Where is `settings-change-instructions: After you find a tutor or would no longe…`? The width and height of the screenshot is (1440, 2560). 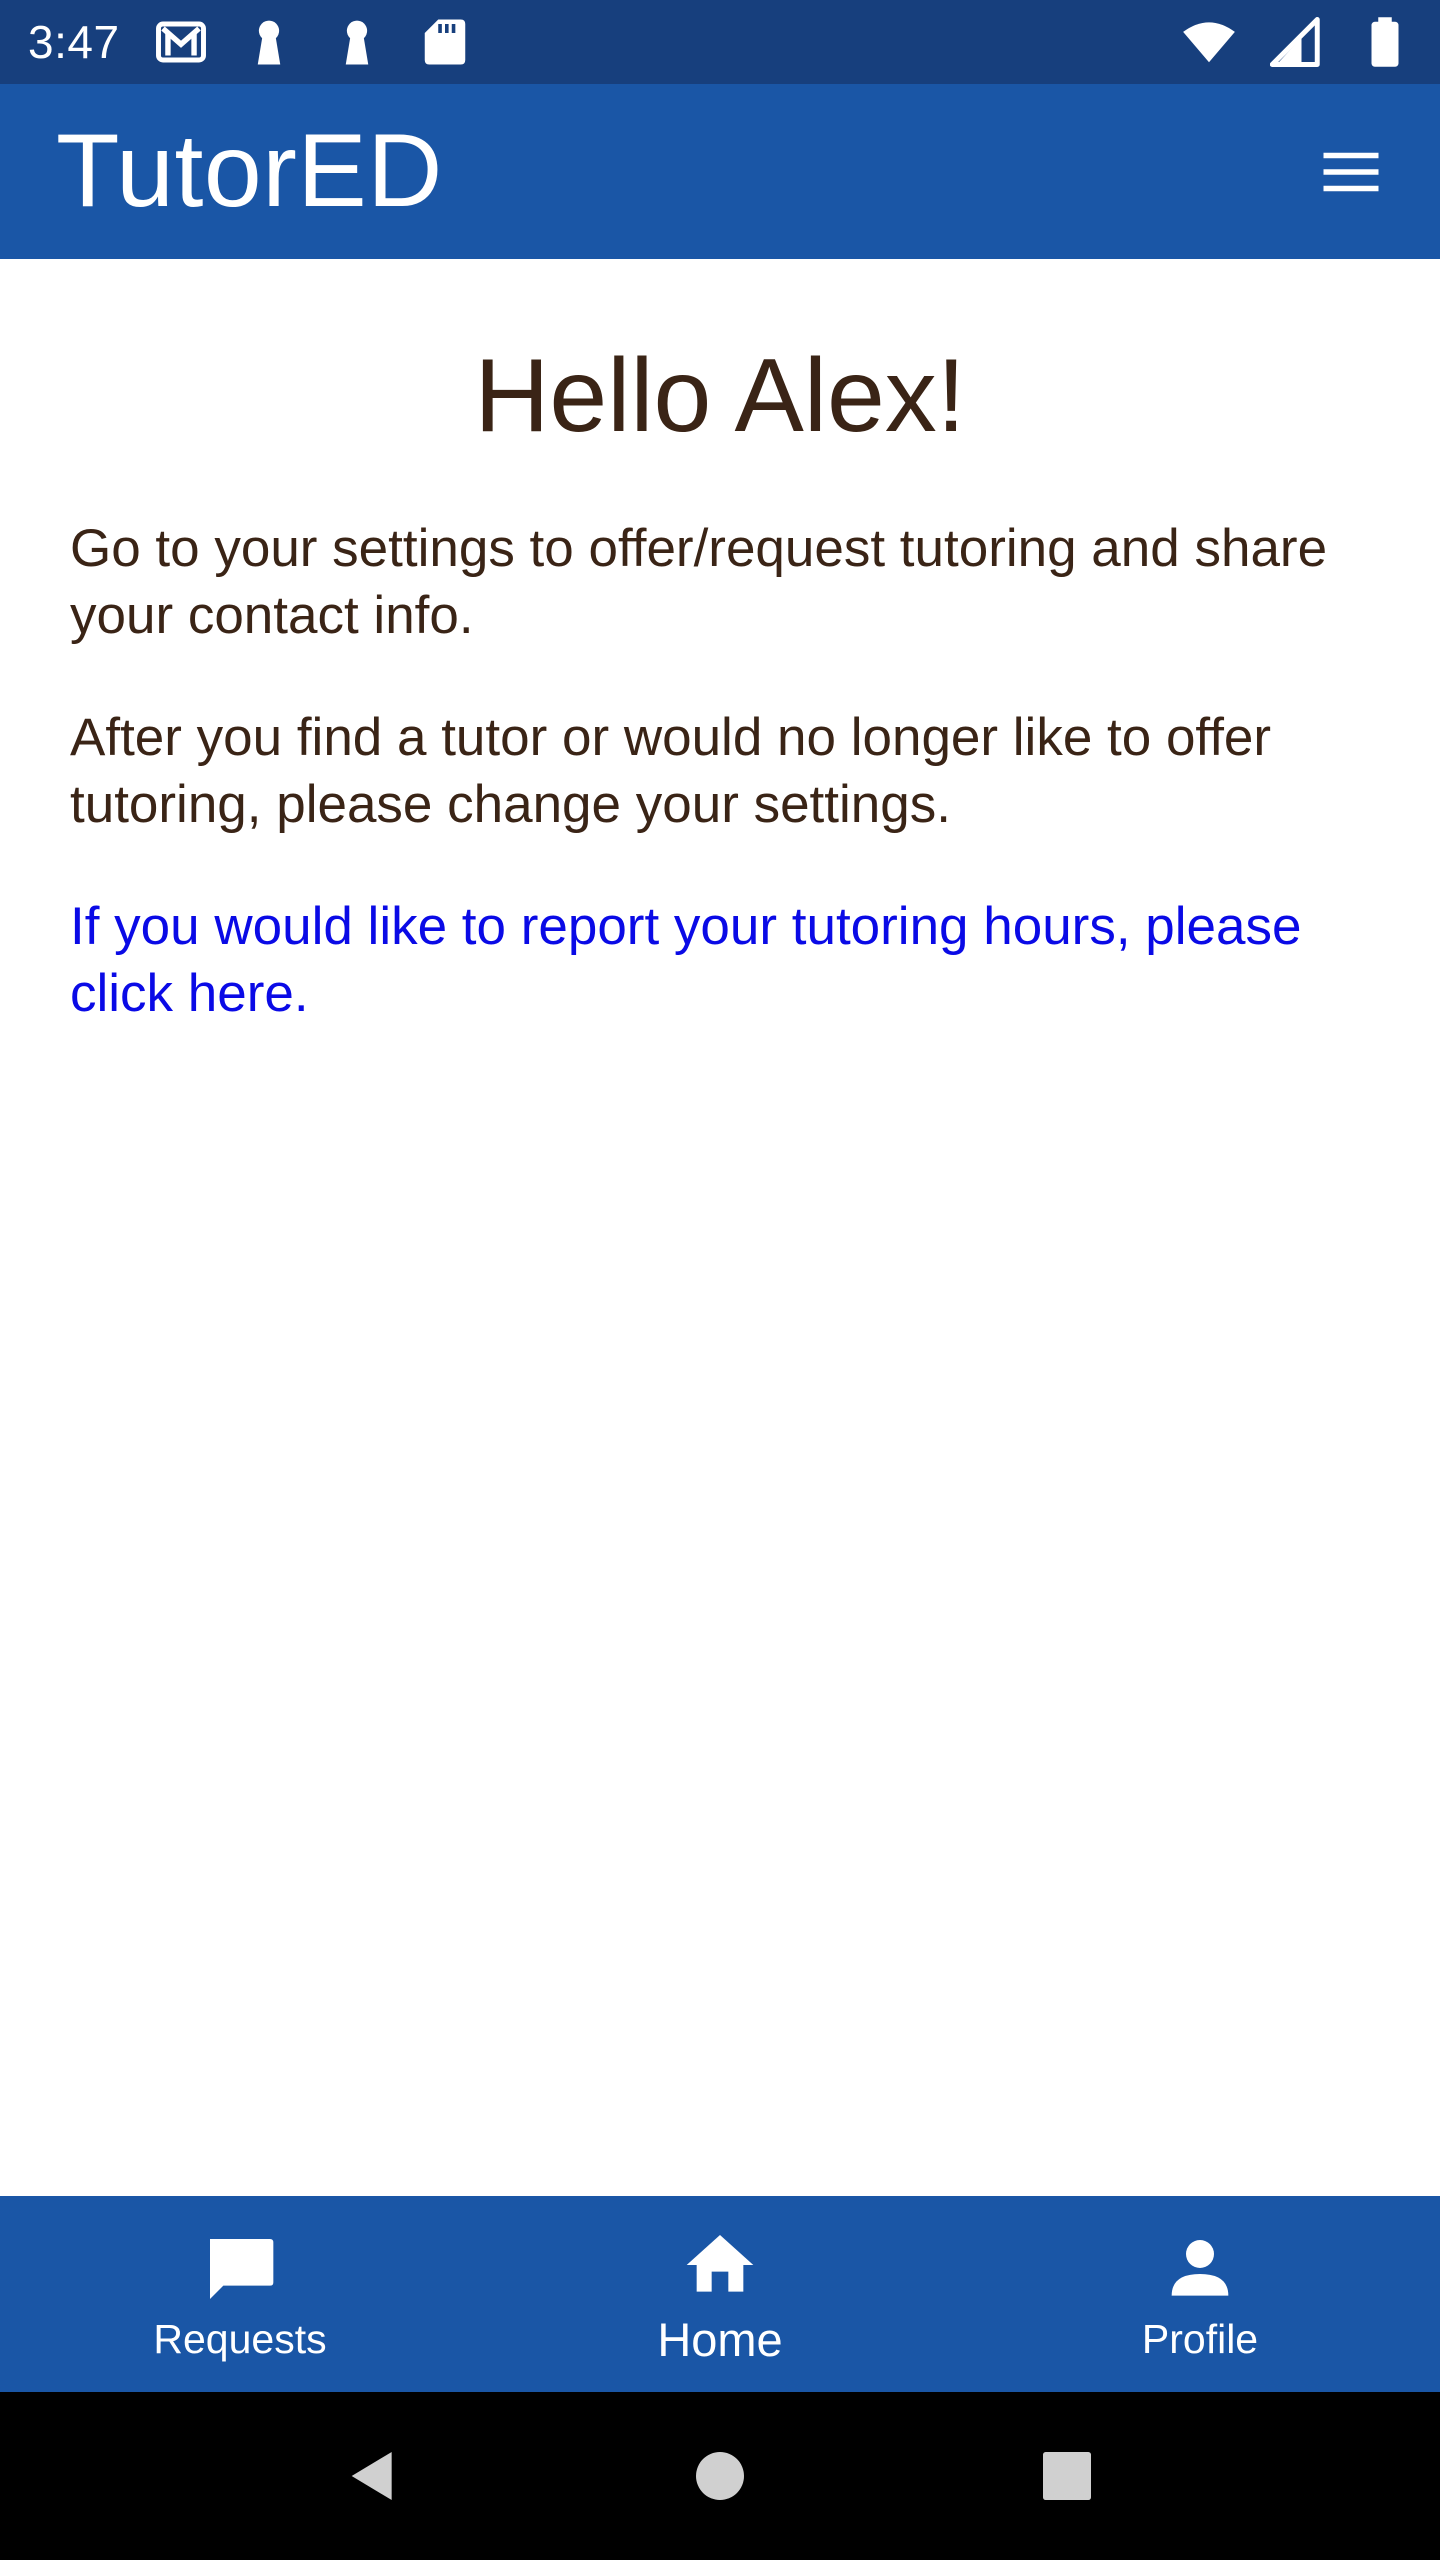
settings-change-instructions: After you find a tutor or would no longe… is located at coordinates (671, 771).